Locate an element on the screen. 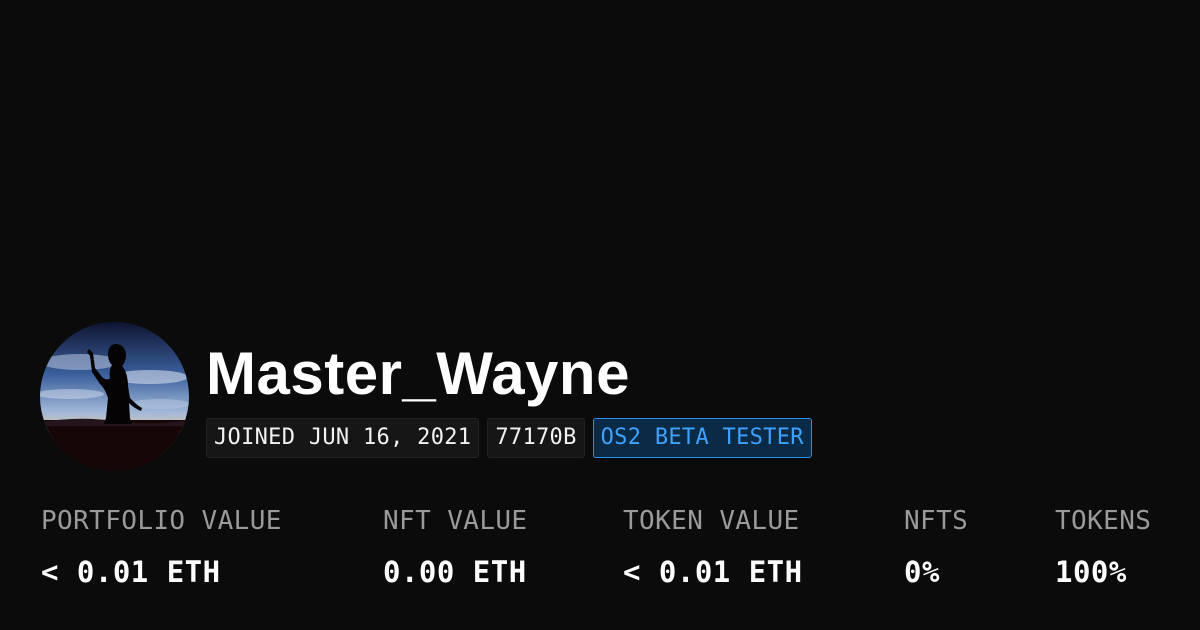 The width and height of the screenshot is (1200, 630). stat-value: 100% is located at coordinates (1091, 572).